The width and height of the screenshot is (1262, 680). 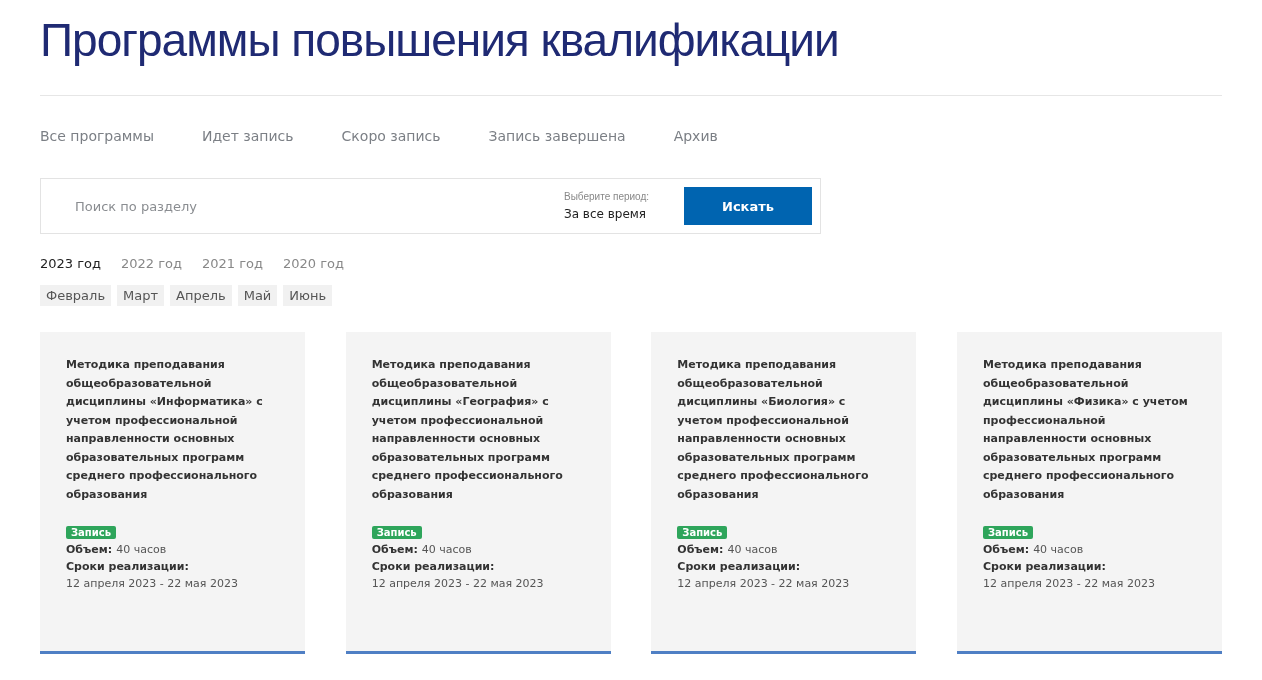 What do you see at coordinates (607, 196) in the screenshot?
I see `period-label: Выберите период:` at bounding box center [607, 196].